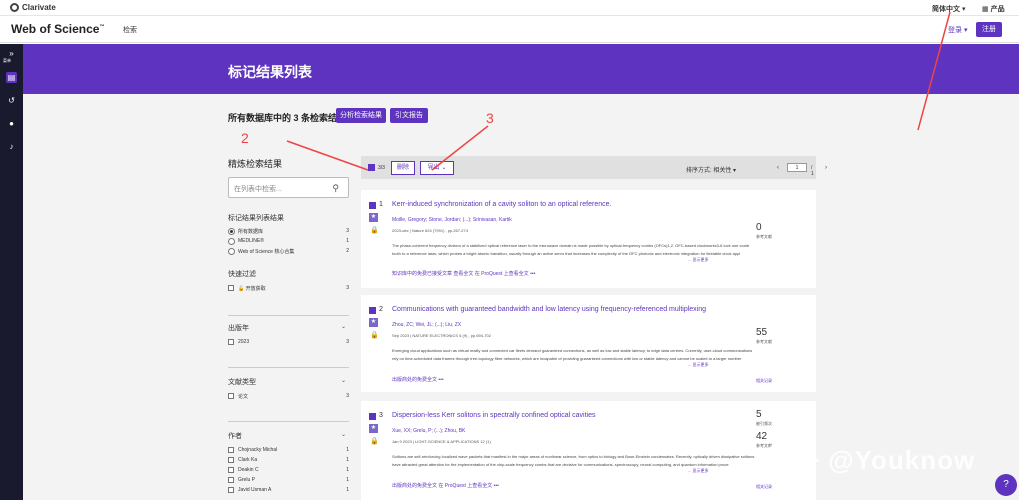 The width and height of the screenshot is (1019, 500). I want to click on select-all-checkbox, so click(371, 167).